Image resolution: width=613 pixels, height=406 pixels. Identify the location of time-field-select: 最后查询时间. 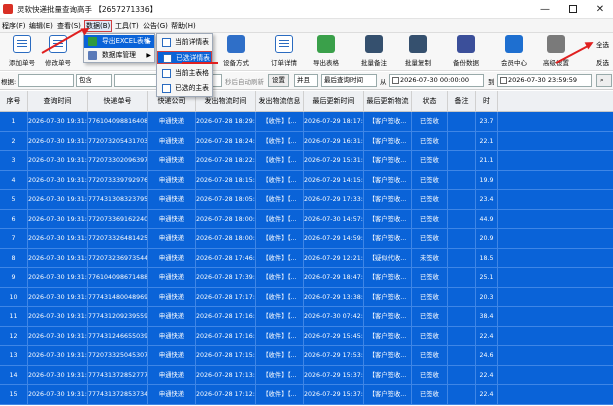
(349, 80).